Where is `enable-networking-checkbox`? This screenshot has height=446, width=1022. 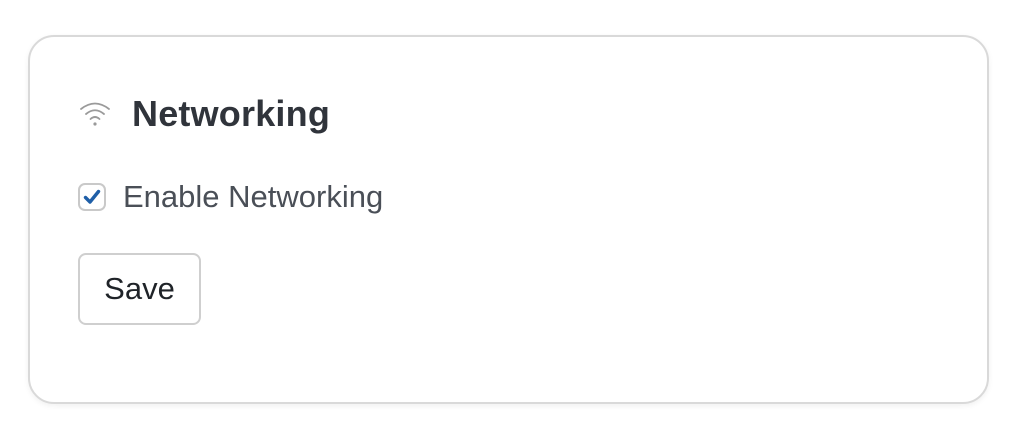
enable-networking-checkbox is located at coordinates (92, 197).